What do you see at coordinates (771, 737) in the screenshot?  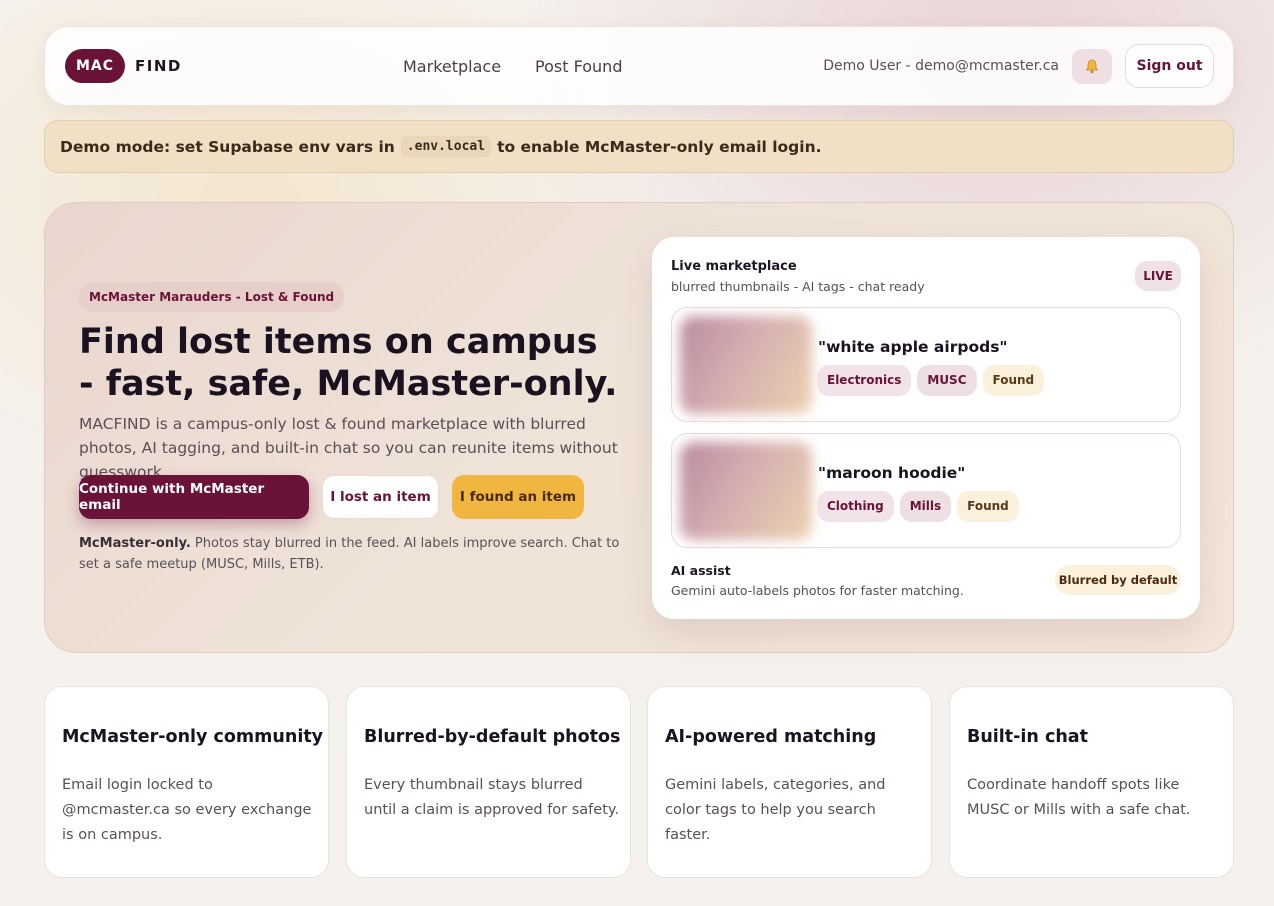 I see `feature-title: AI-powered matching` at bounding box center [771, 737].